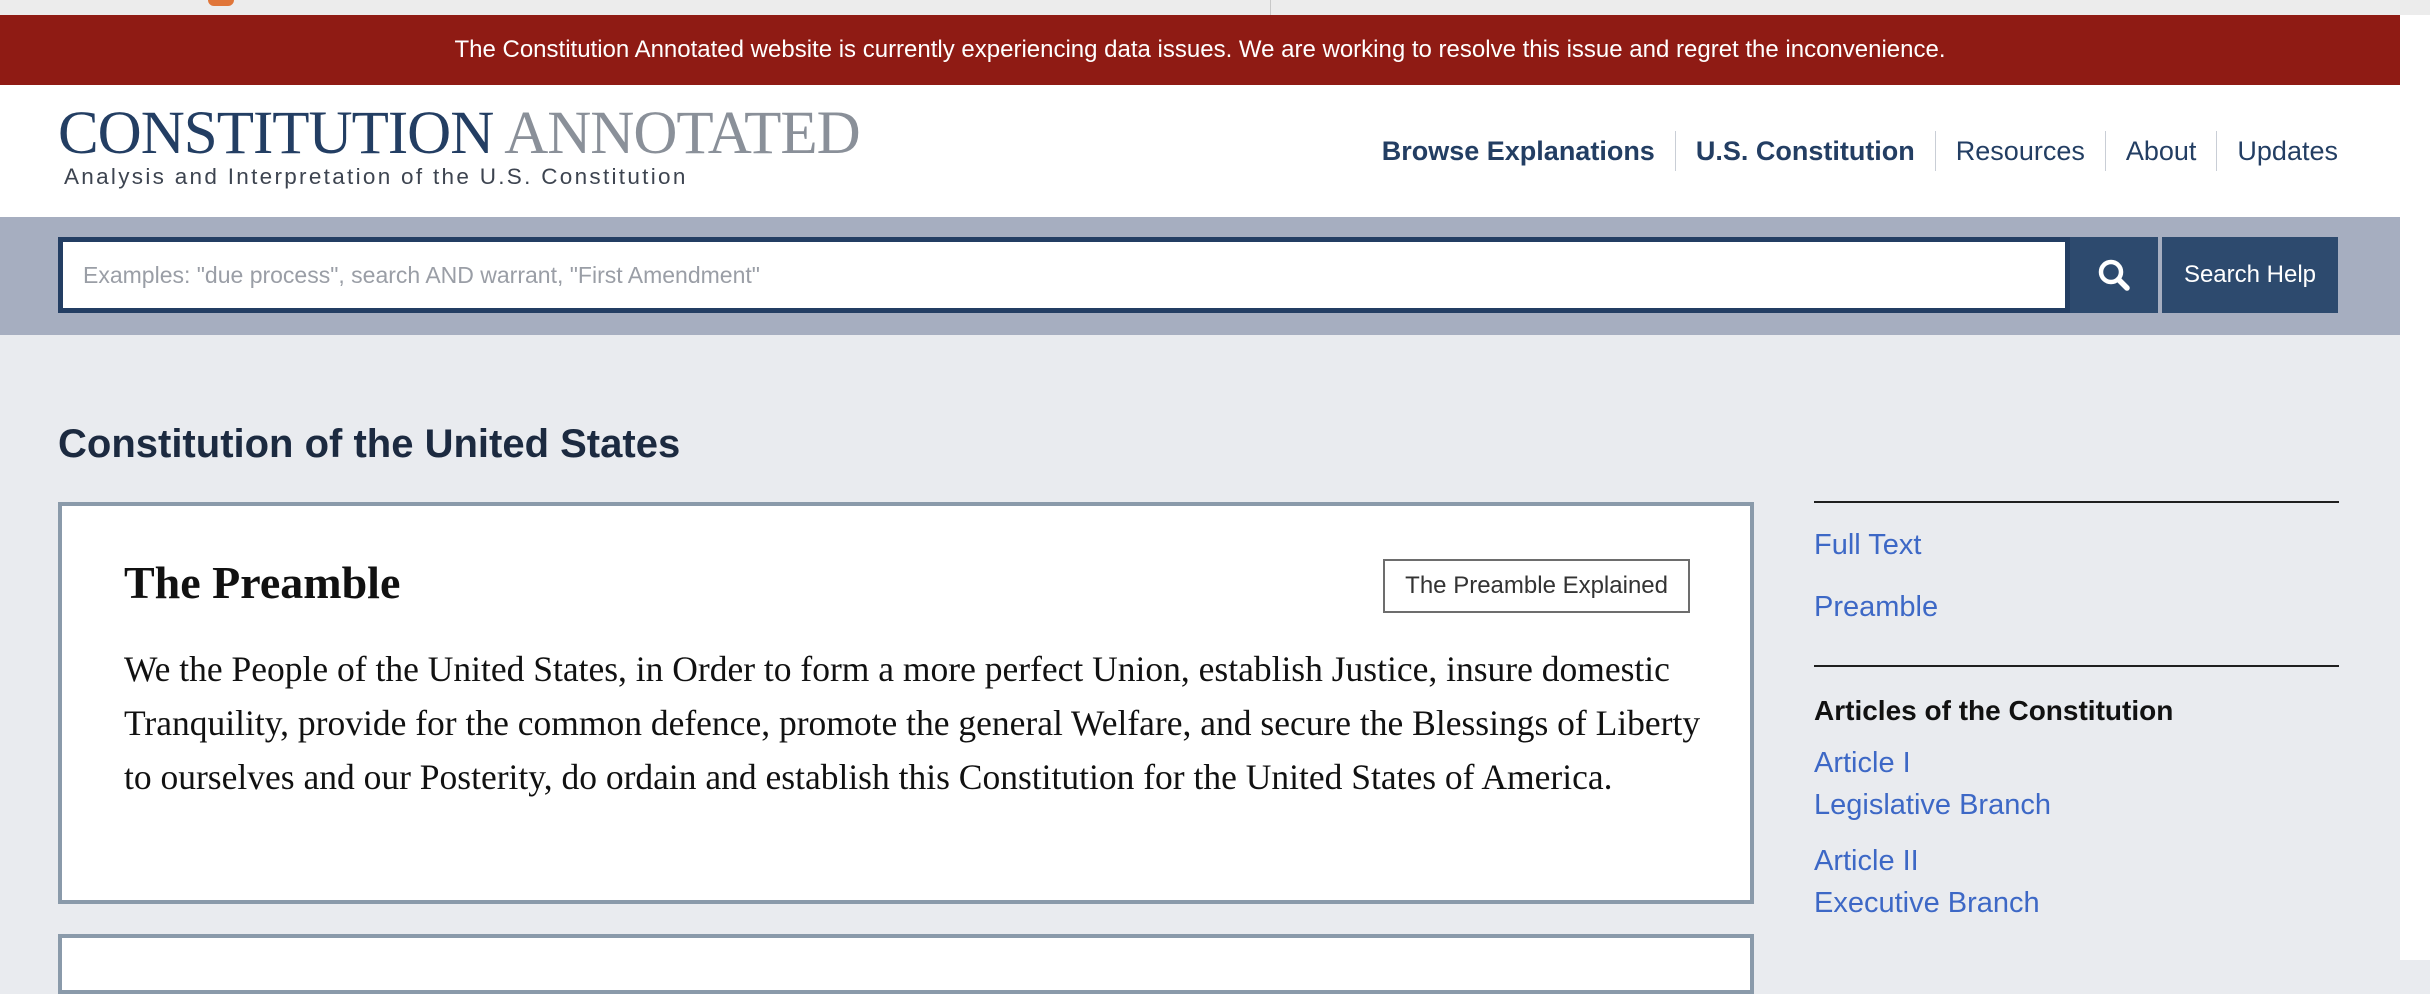  Describe the element at coordinates (2076, 805) in the screenshot. I see `sidebar-link-article-1-subtitle: Legislative Branch` at that location.